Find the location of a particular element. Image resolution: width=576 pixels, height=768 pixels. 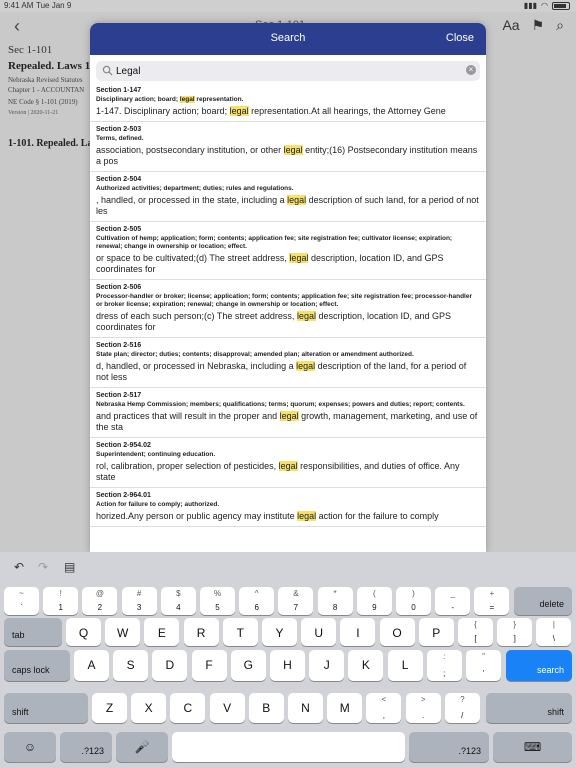

dismiss-keyboard-key: ⌨ is located at coordinates (532, 747).